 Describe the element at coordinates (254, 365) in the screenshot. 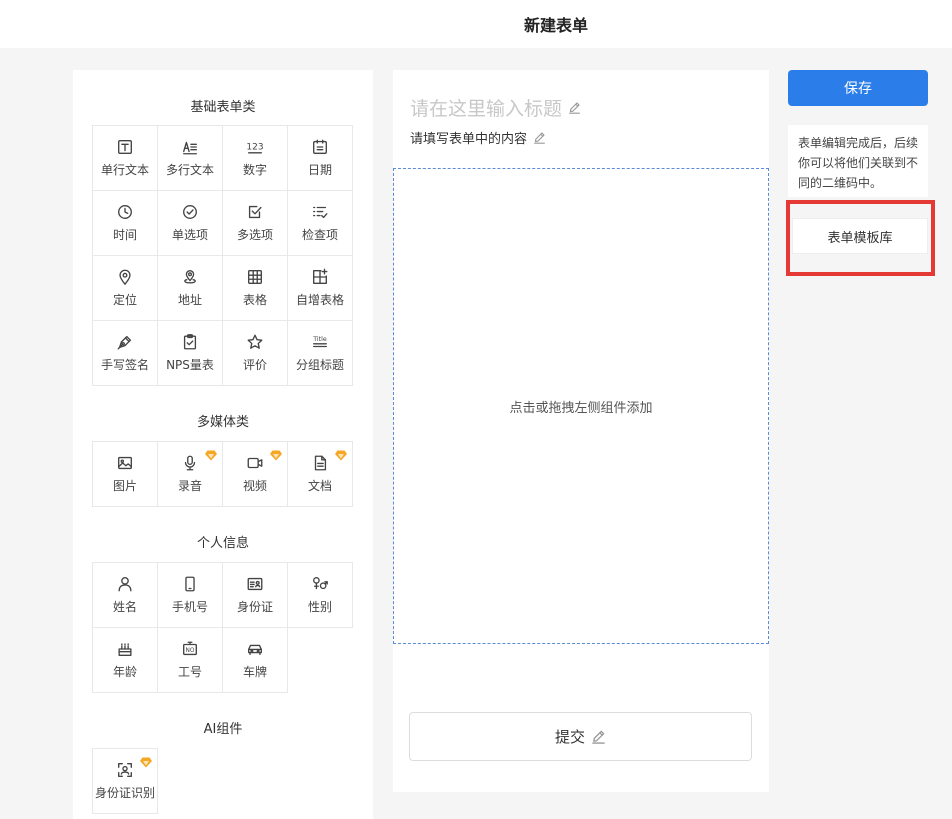

I see `component-label: 评价` at that location.